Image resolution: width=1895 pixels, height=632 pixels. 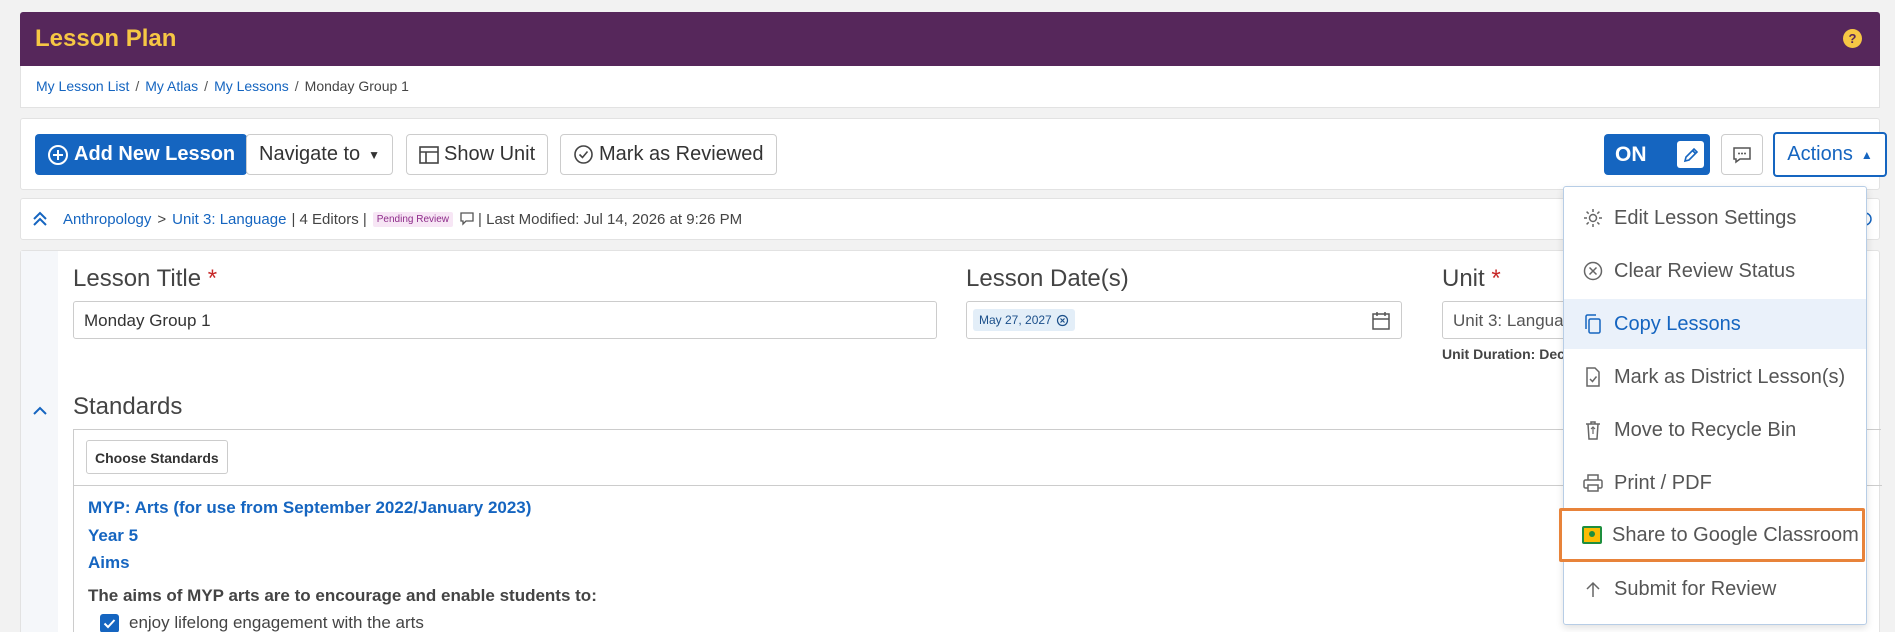 I want to click on menu-item-label: Move to Recycle Bin, so click(x=1705, y=429).